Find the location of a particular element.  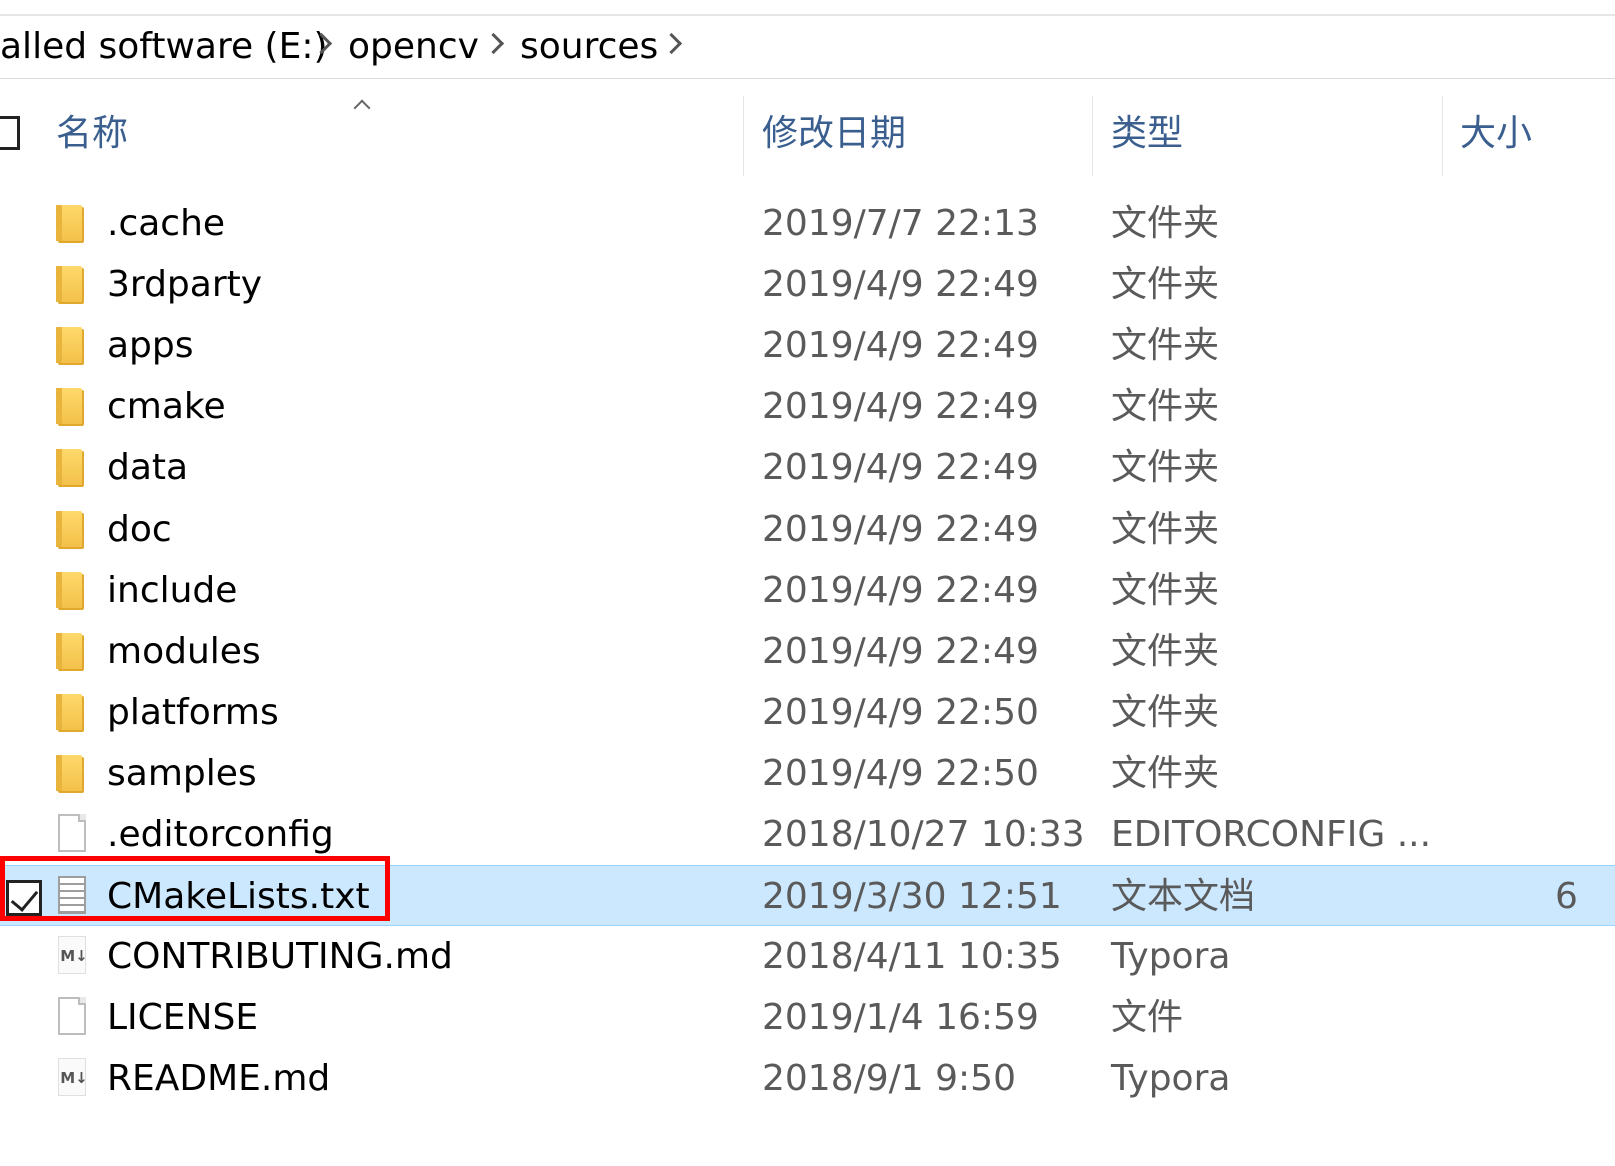

file-name: cmake is located at coordinates (166, 407).